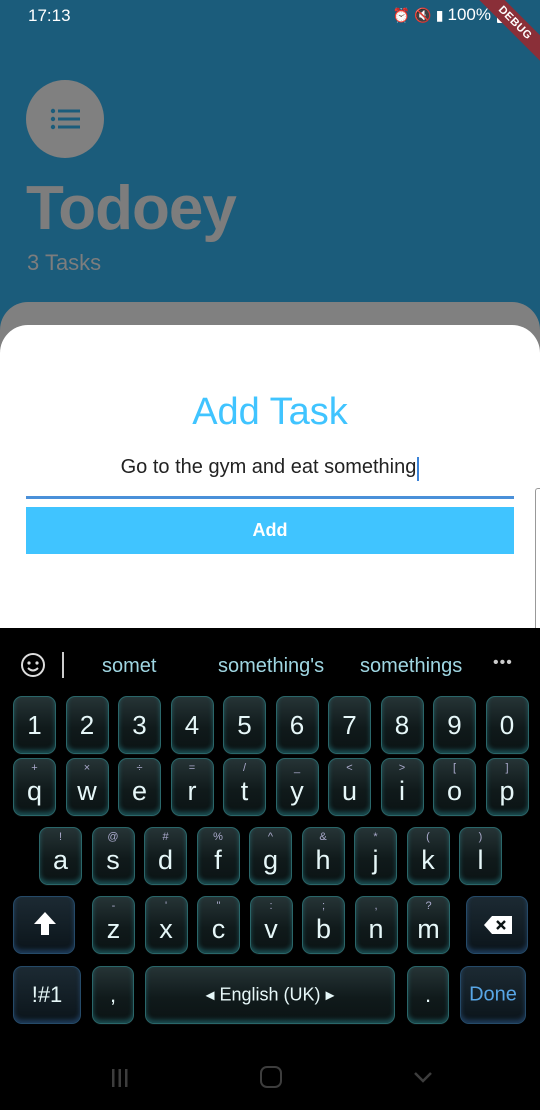 This screenshot has width=540, height=1110. What do you see at coordinates (270, 530) in the screenshot?
I see `add-button: Add` at bounding box center [270, 530].